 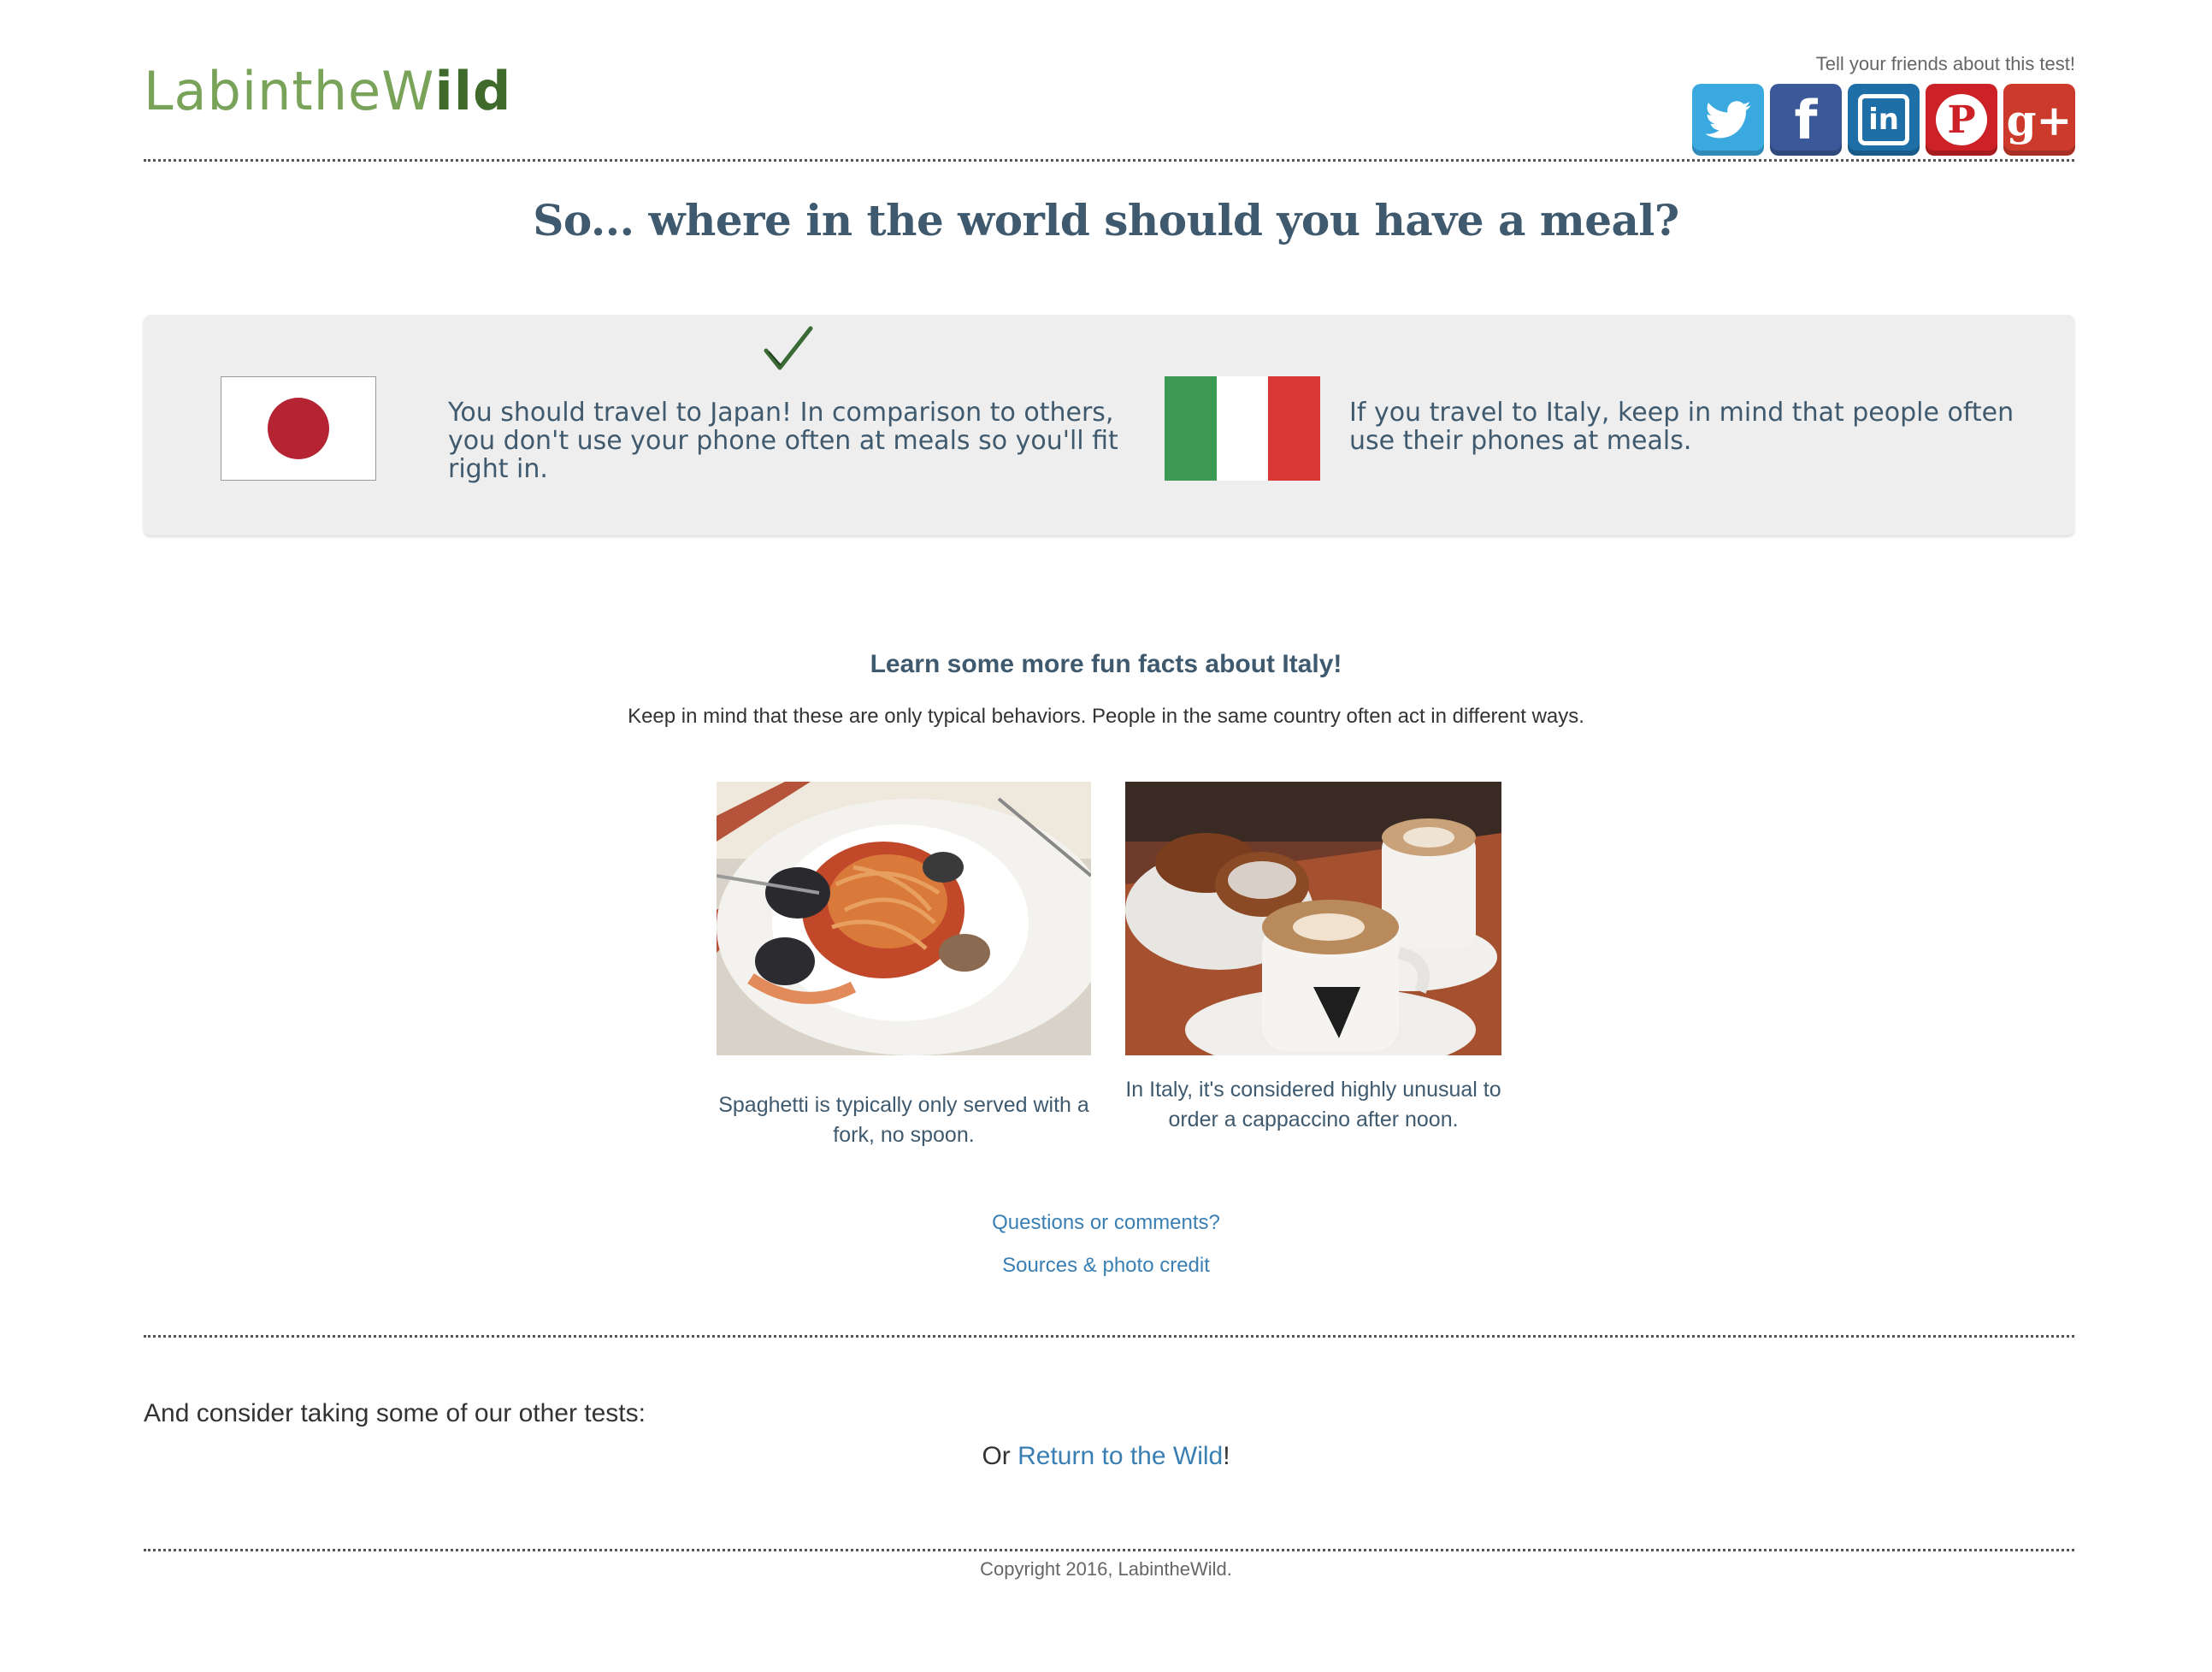 I want to click on social-share-bar: f in P g+, so click(x=1884, y=120).